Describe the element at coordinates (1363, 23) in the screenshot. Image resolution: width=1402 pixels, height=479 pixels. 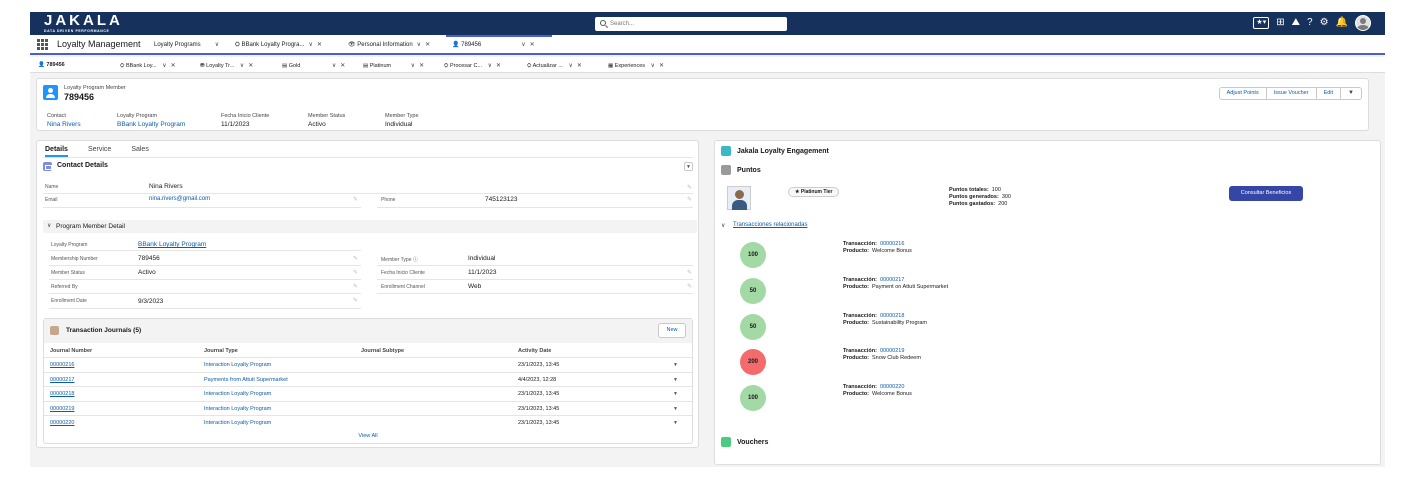
I see `user-avatar-icon` at that location.